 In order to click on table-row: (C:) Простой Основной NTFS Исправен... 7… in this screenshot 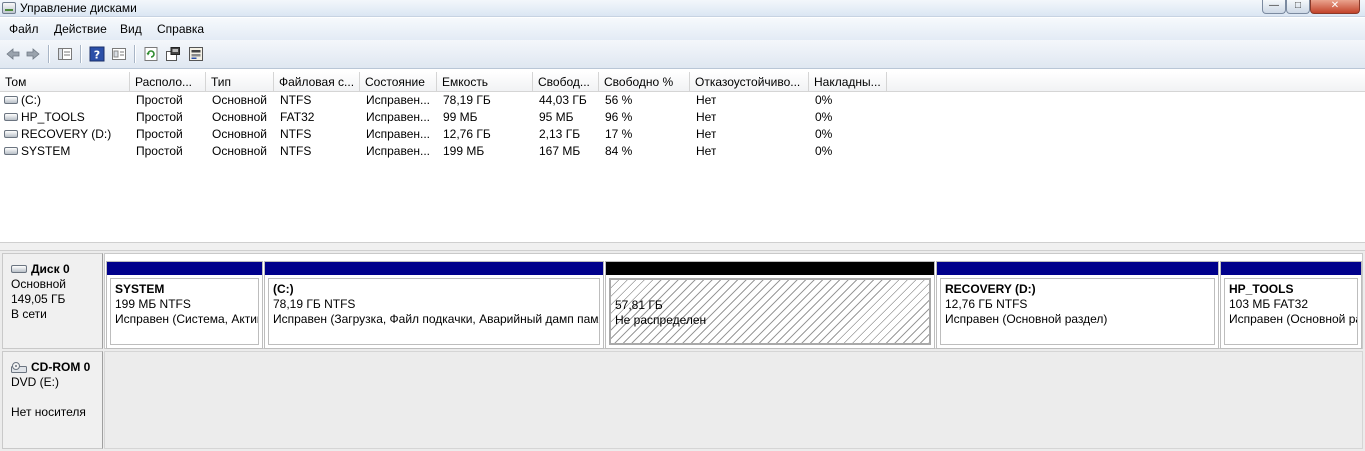, I will do `click(682, 100)`.